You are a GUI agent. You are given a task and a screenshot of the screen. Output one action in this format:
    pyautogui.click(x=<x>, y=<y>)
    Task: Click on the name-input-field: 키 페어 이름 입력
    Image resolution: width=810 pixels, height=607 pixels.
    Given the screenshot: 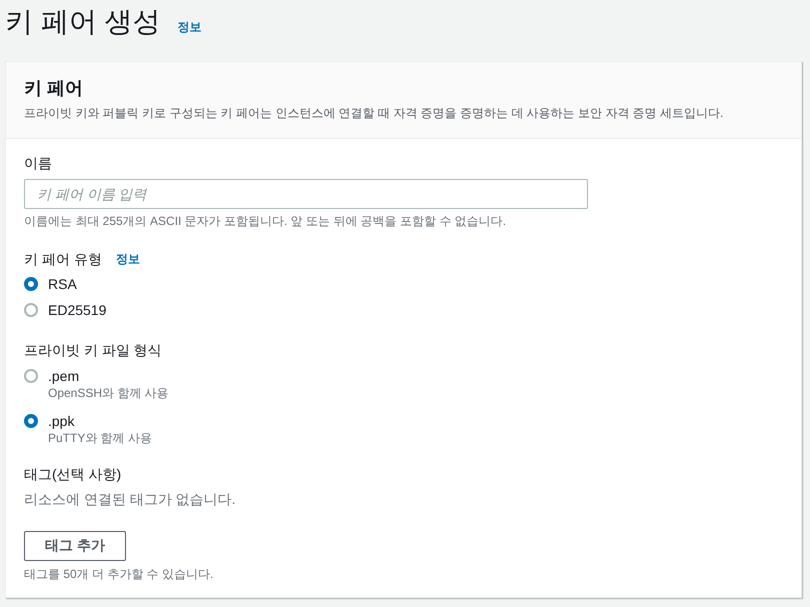 What is the action you would take?
    pyautogui.click(x=306, y=194)
    